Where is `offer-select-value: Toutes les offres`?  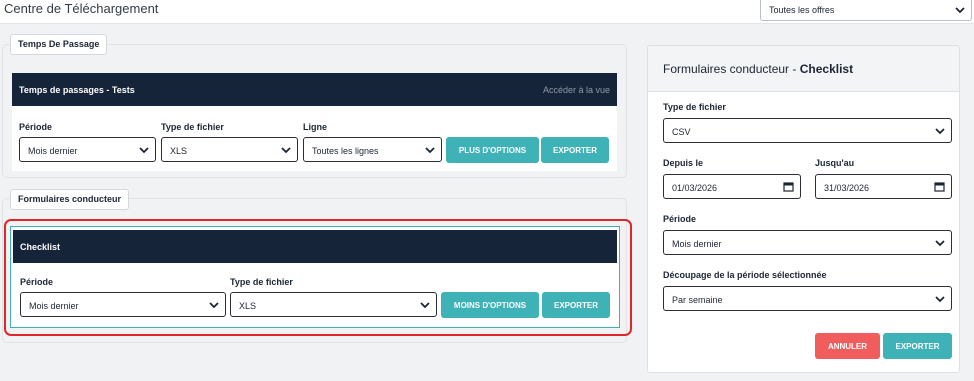 offer-select-value: Toutes les offres is located at coordinates (802, 10).